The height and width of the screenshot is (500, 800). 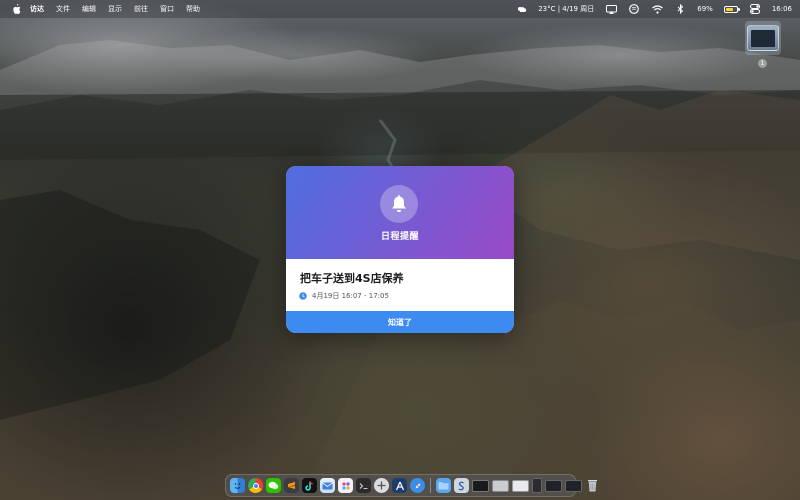 What do you see at coordinates (37, 9) in the screenshot?
I see `menu-app-name: 访达` at bounding box center [37, 9].